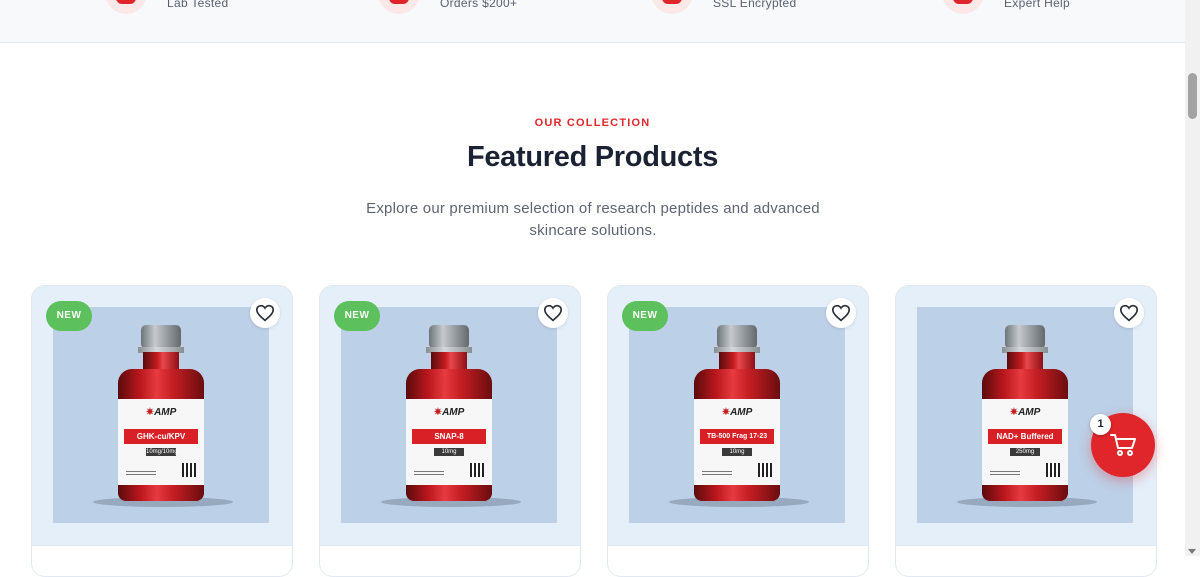  What do you see at coordinates (1192, 551) in the screenshot?
I see `scroll-down-arrow-icon` at bounding box center [1192, 551].